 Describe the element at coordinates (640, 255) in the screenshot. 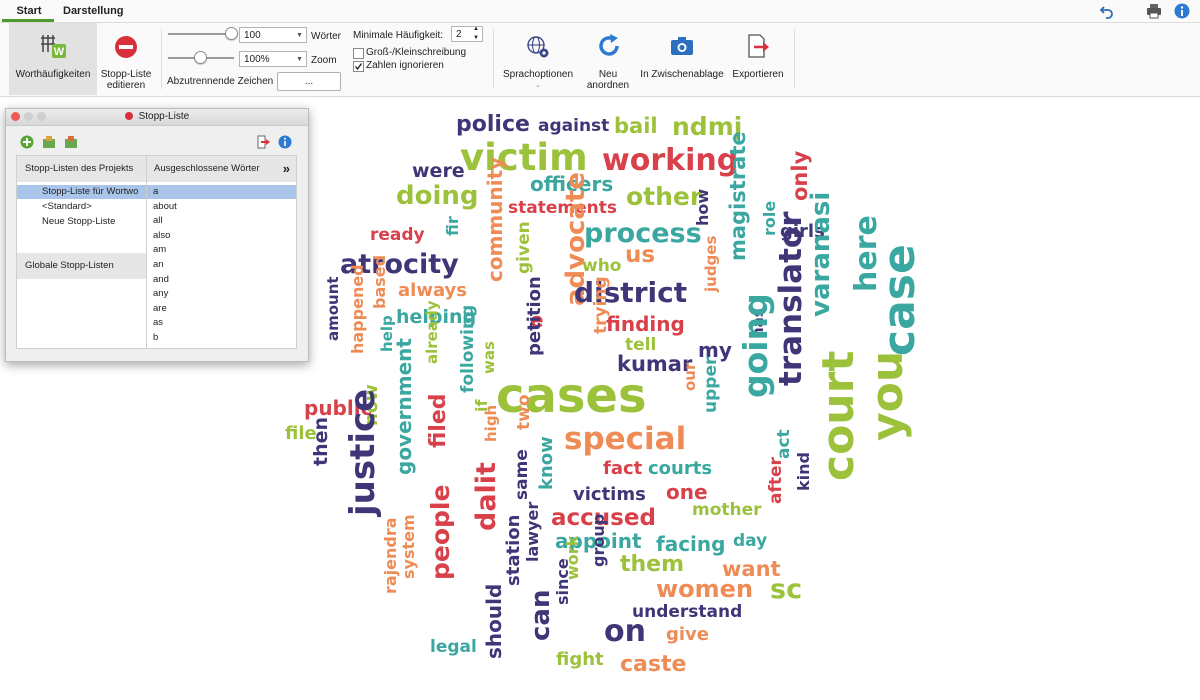

I see `cloud-word: us` at that location.